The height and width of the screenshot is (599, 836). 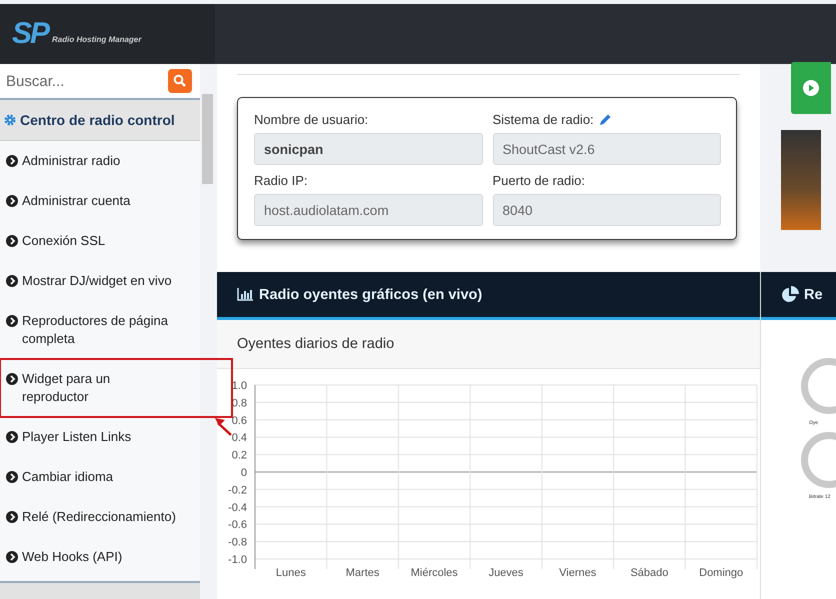 I want to click on chart-subtitle: Oyentes diarios de radio, so click(x=488, y=344).